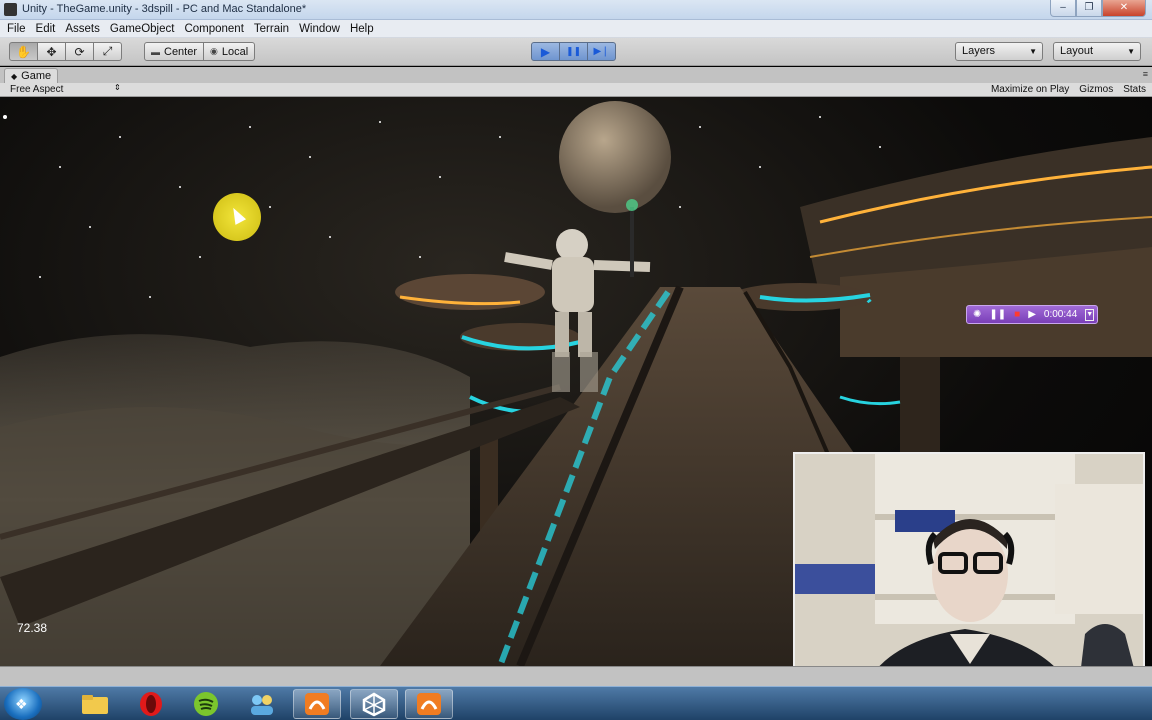 Image resolution: width=1152 pixels, height=720 pixels. I want to click on taskbar-app-orange, so click(317, 704).